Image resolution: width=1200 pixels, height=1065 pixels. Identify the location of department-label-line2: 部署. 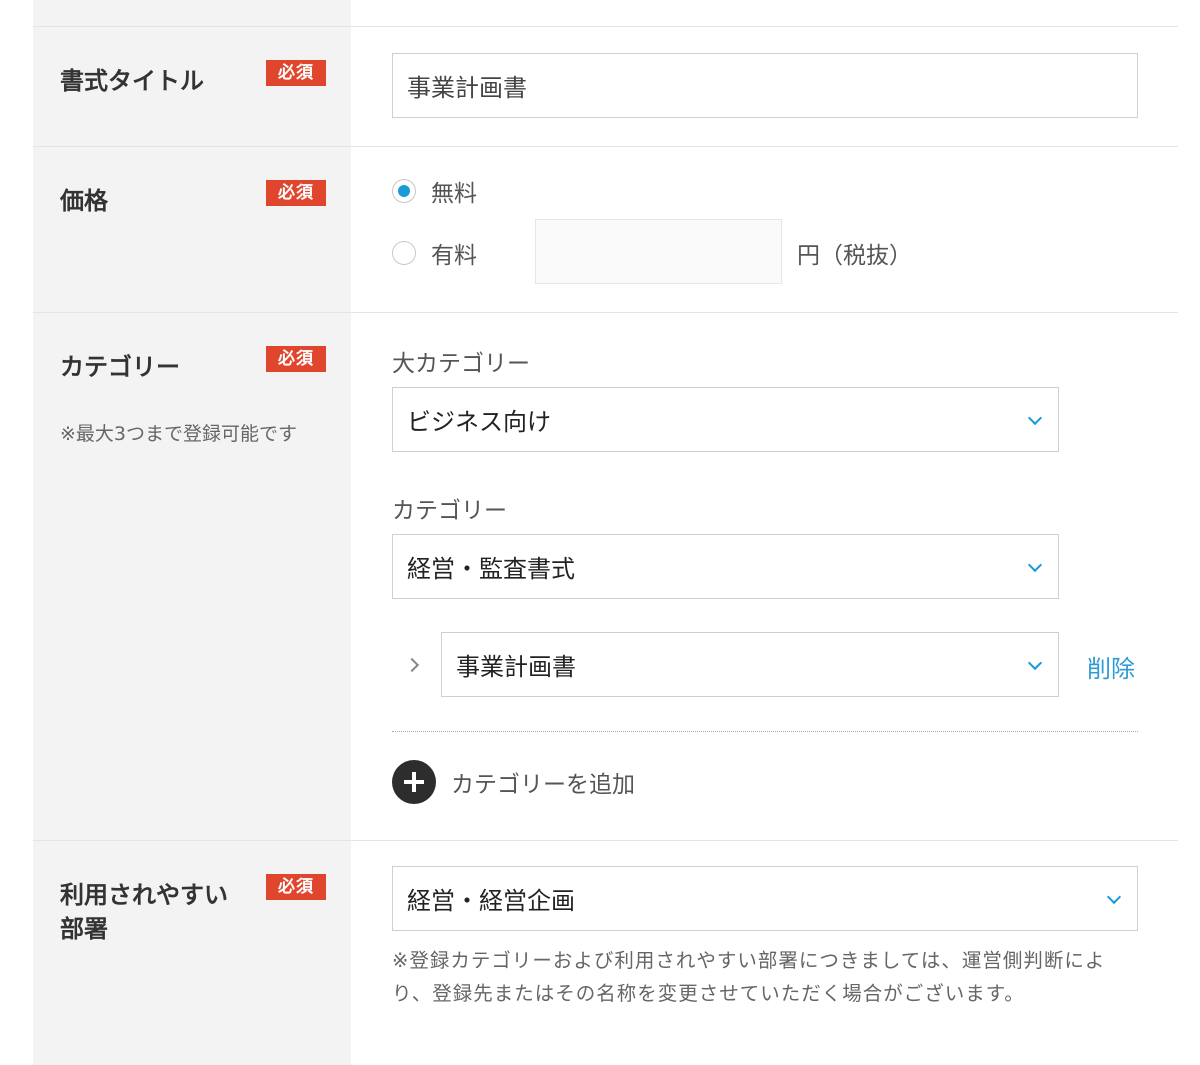
(84, 929).